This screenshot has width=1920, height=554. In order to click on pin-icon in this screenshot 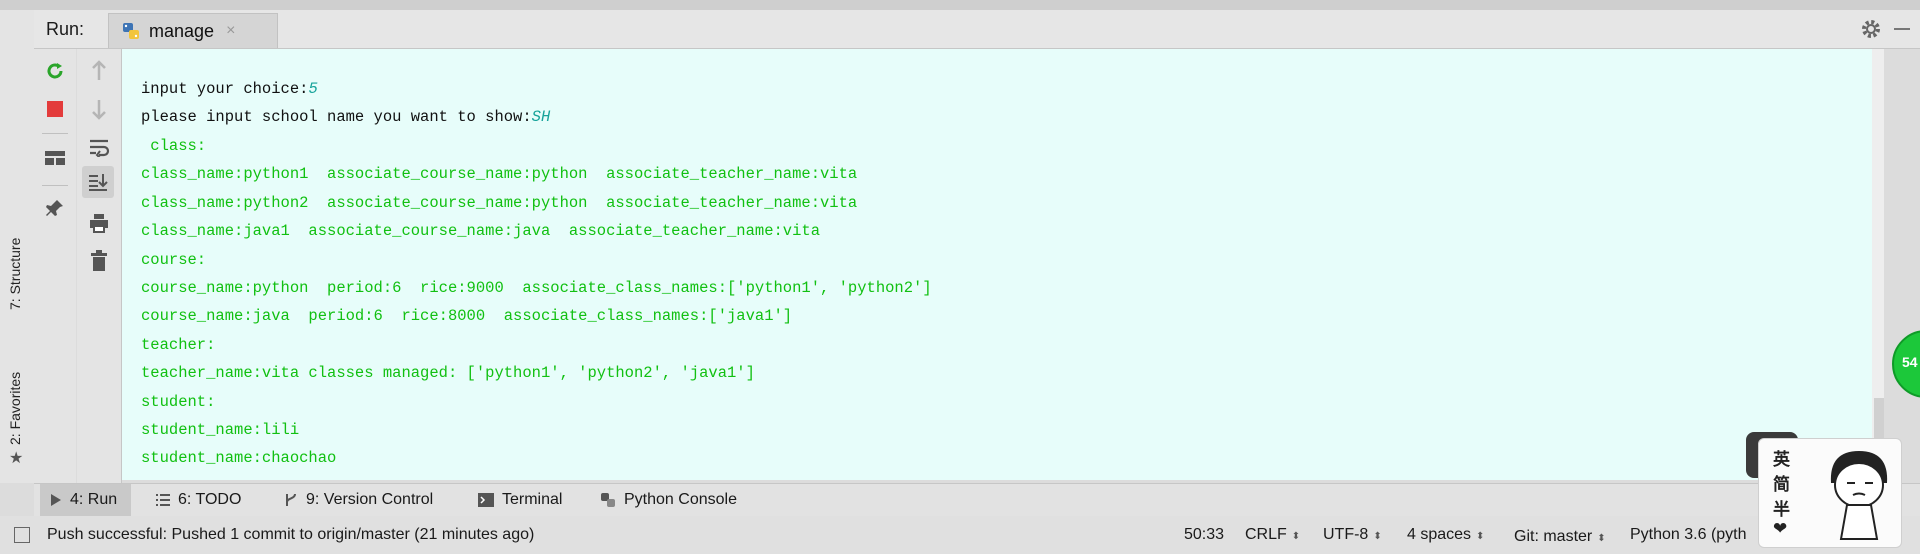, I will do `click(55, 208)`.